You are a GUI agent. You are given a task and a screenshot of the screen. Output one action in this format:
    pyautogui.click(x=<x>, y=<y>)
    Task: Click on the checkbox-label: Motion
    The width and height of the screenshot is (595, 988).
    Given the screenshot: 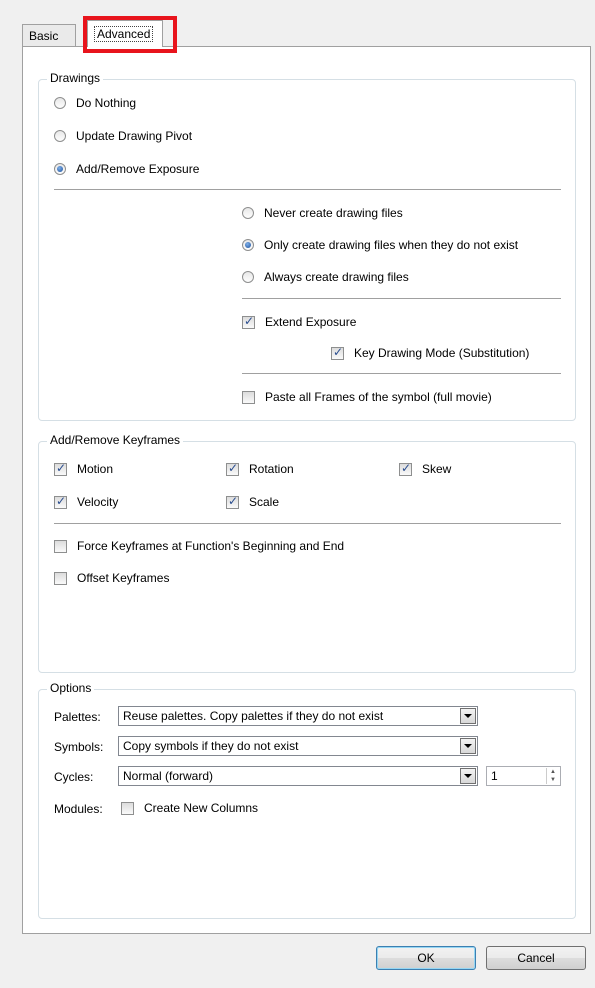 What is the action you would take?
    pyautogui.click(x=95, y=469)
    